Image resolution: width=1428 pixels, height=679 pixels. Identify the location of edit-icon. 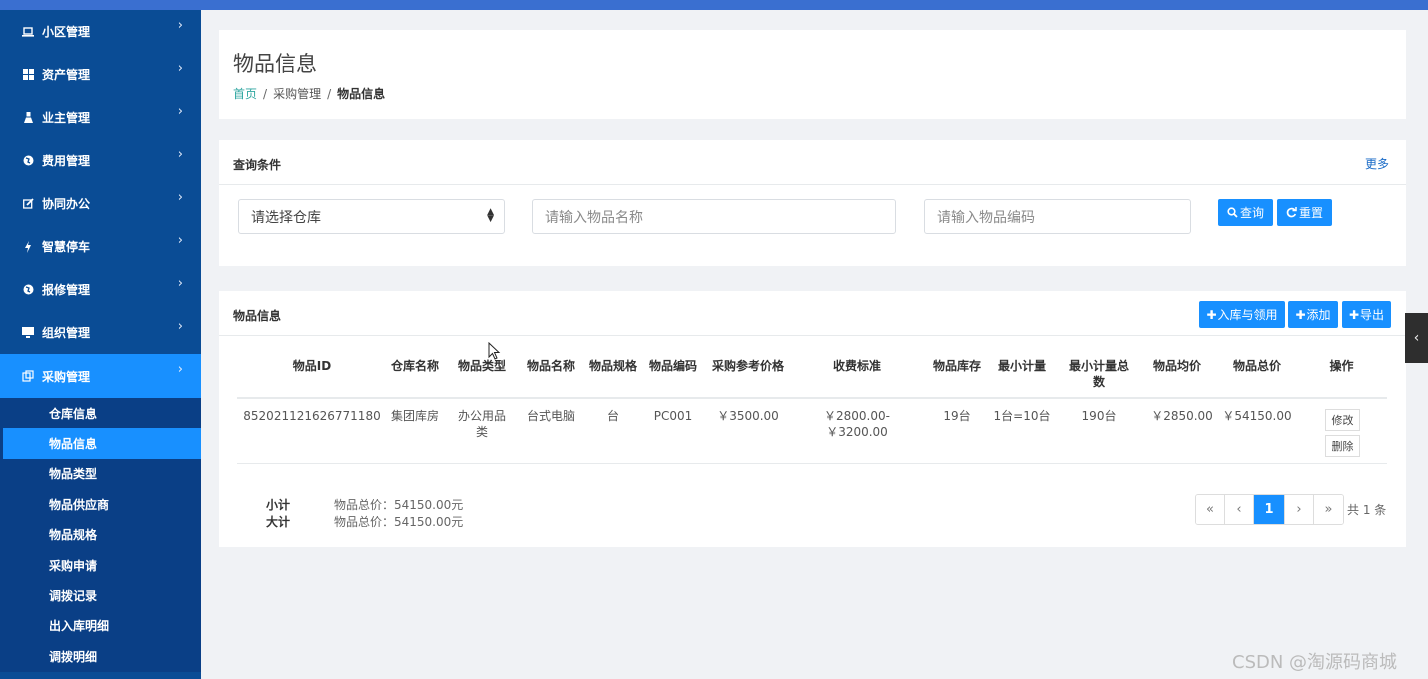
(28, 204).